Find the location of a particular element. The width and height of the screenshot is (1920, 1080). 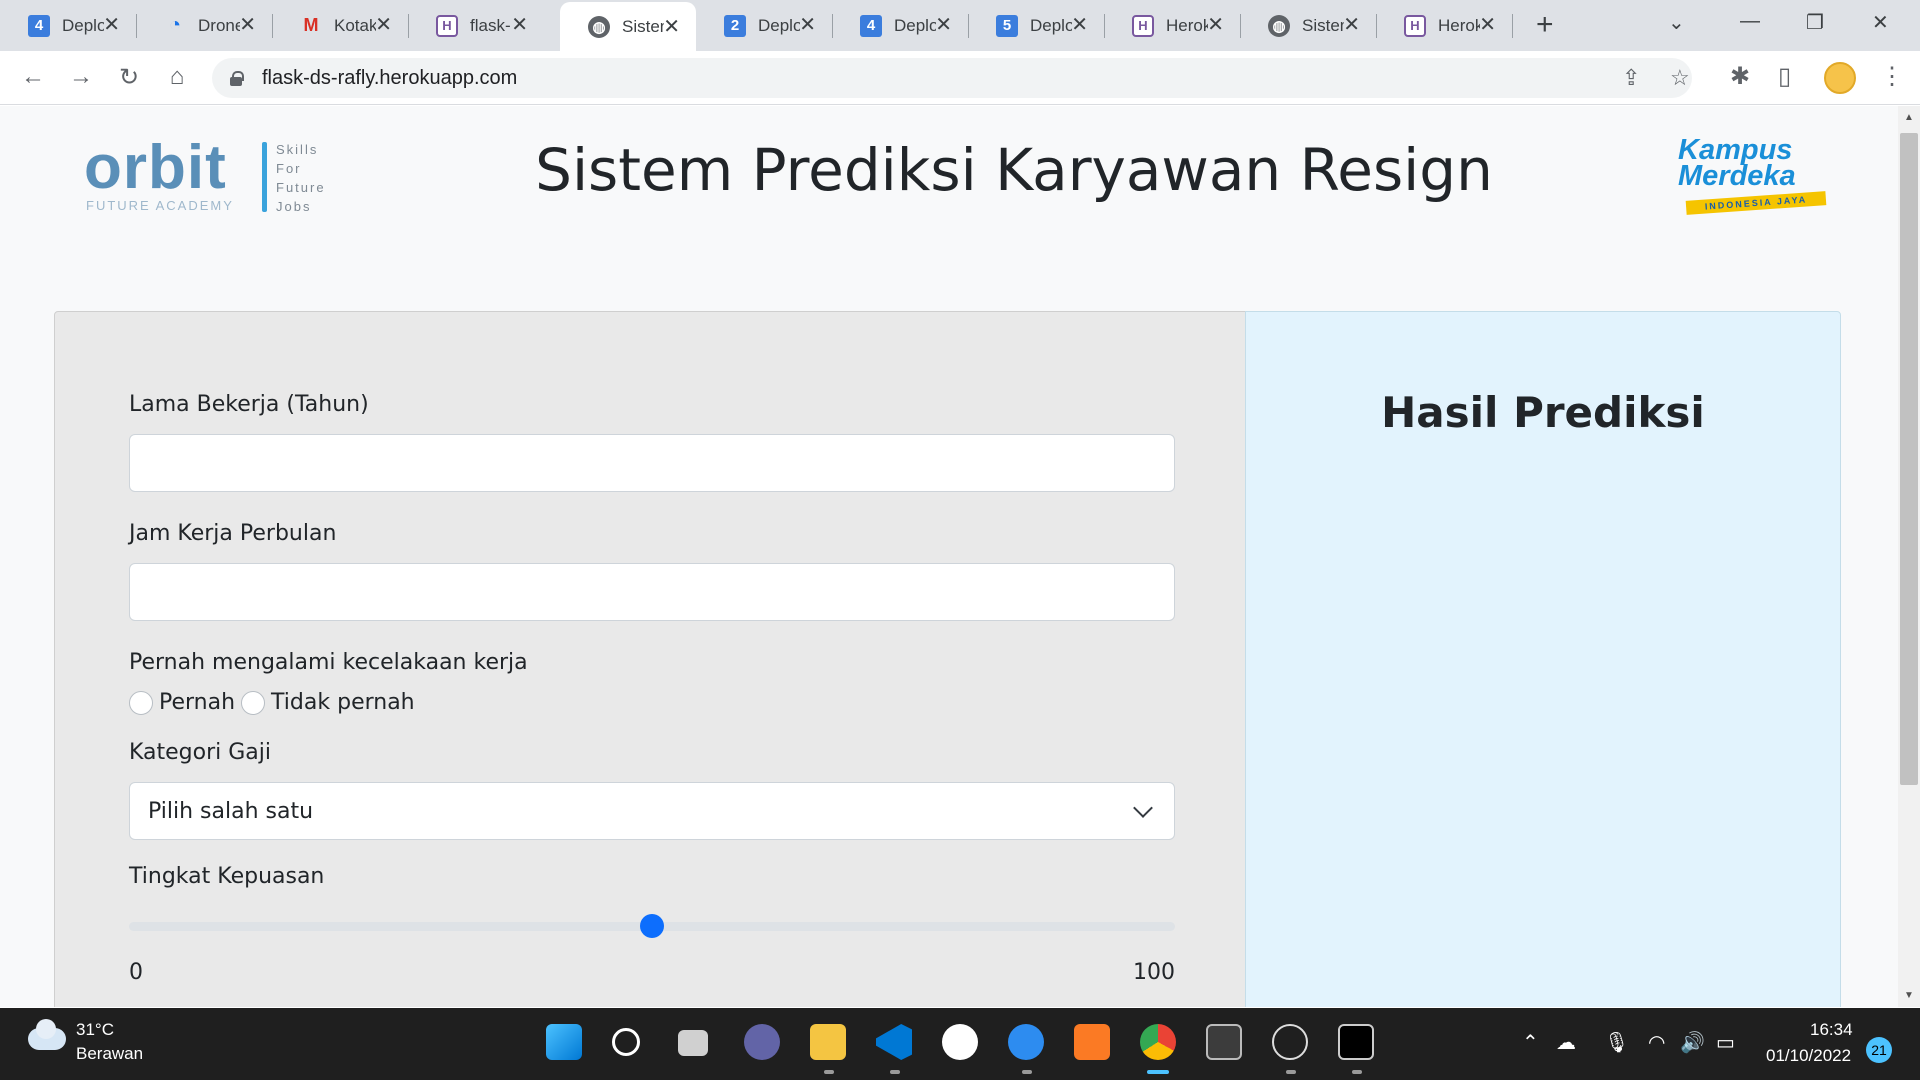

extensions-icon: ✱ is located at coordinates (1740, 76).